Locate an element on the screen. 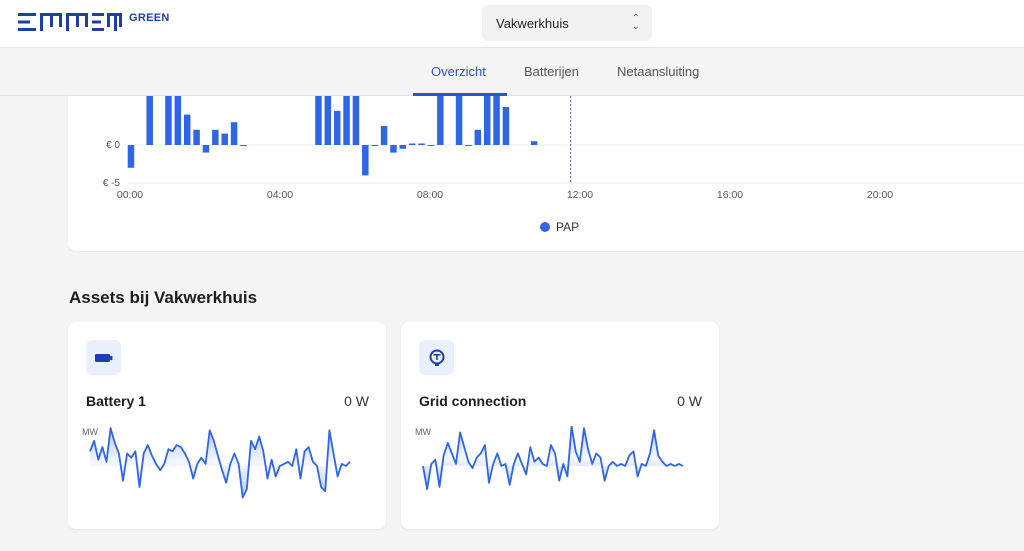 The width and height of the screenshot is (1024, 551). emma-wordmark-icon is located at coordinates (70, 22).